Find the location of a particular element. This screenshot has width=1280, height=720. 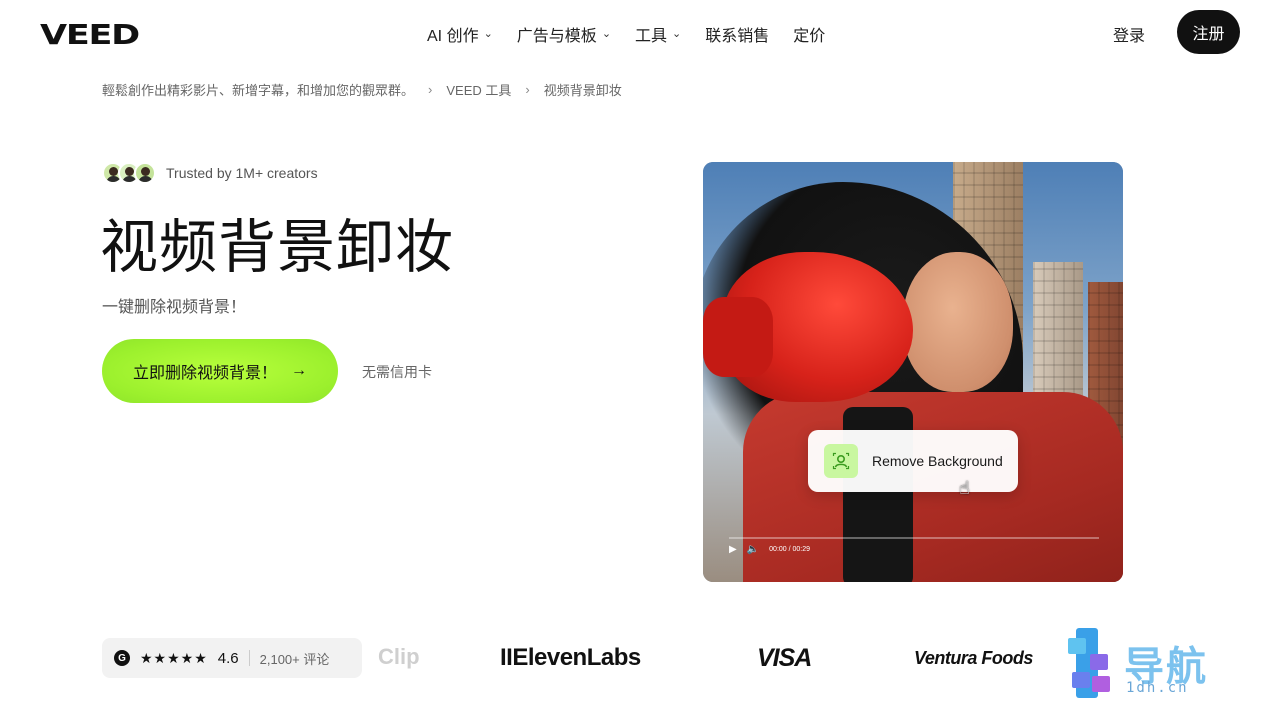

arrow-right-icon: → is located at coordinates (299, 370).